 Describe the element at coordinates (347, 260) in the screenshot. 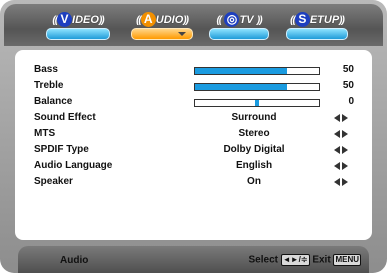

I see `menu-key-button: MENU` at that location.